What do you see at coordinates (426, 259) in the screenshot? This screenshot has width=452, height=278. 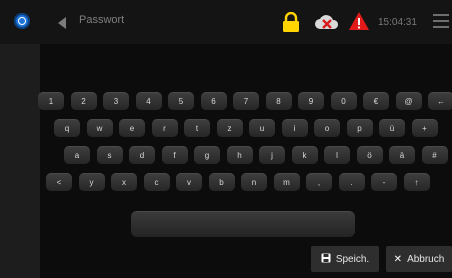 I see `cancel-button-label: Abbruch` at bounding box center [426, 259].